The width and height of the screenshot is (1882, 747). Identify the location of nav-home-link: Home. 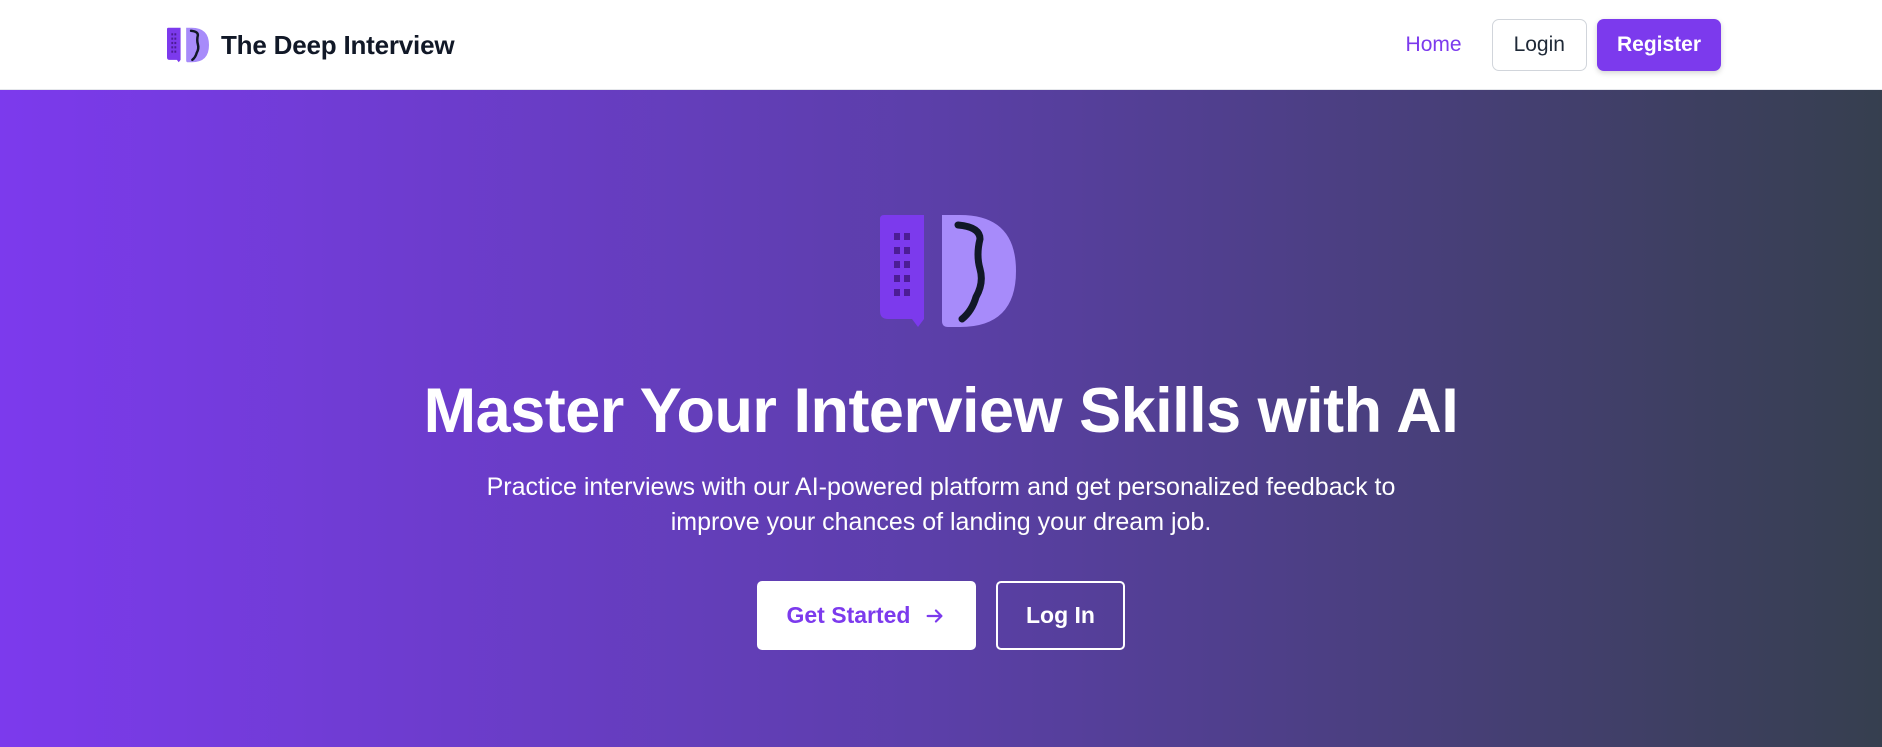
(1434, 45).